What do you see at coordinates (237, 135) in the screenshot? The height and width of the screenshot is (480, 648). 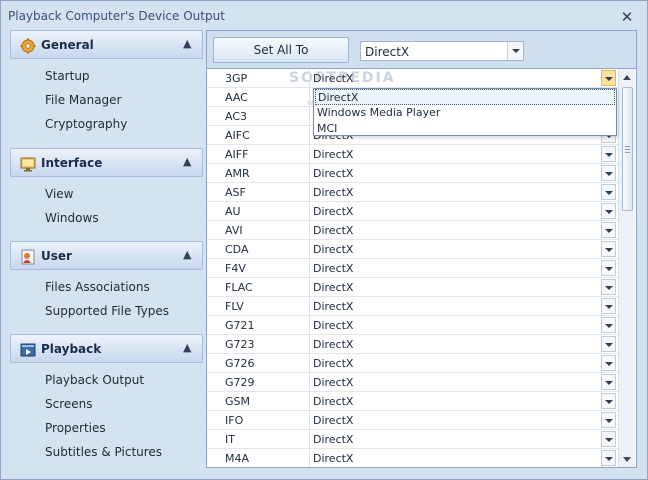 I see `format-cell: AIFC` at bounding box center [237, 135].